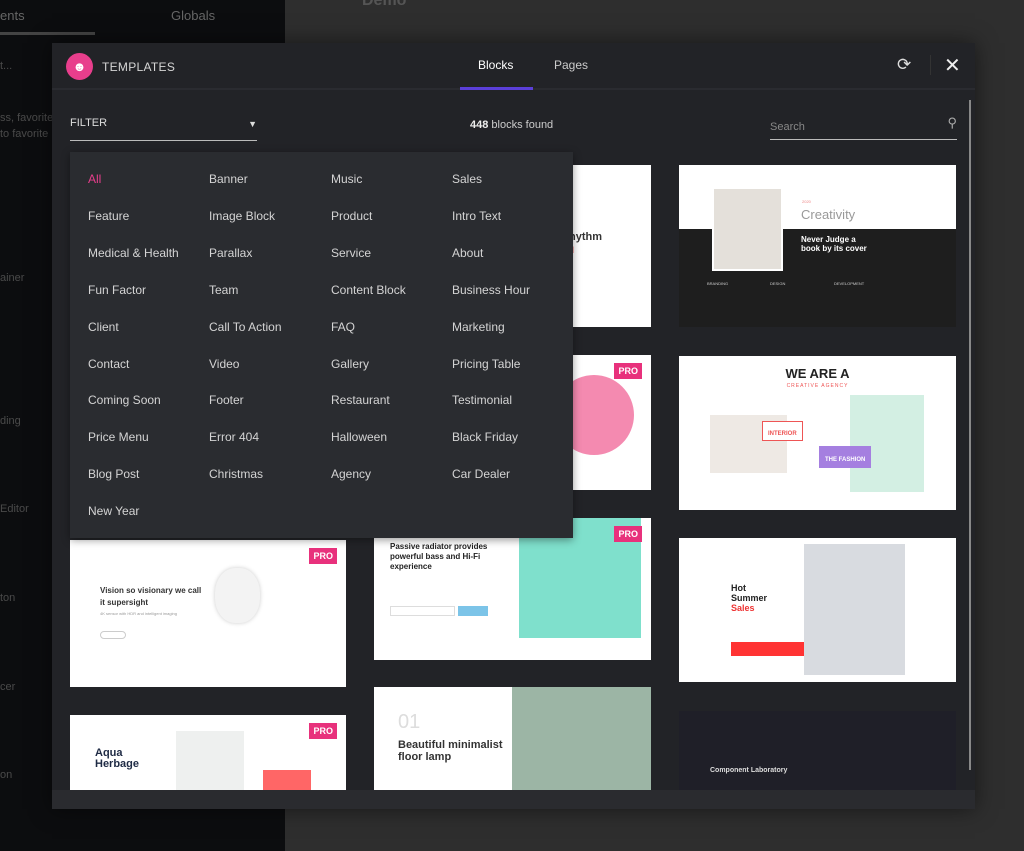 The width and height of the screenshot is (1024, 851). What do you see at coordinates (778, 283) in the screenshot?
I see `card-col: DESIGN` at bounding box center [778, 283].